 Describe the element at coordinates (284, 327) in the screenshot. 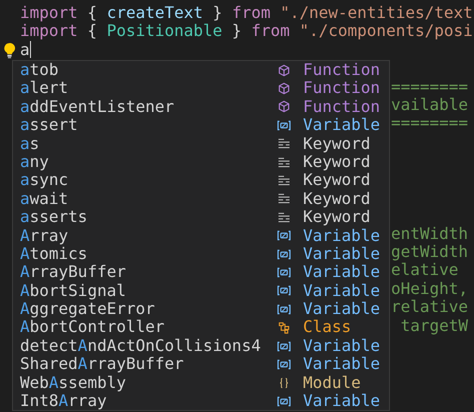

I see `class-icon` at that location.